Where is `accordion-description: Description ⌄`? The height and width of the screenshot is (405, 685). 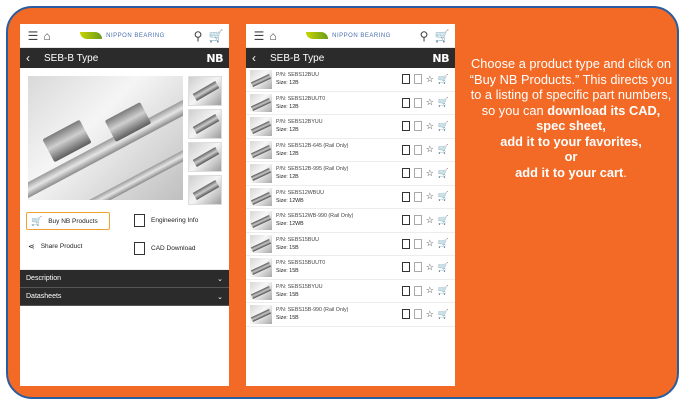
accordion-description: Description ⌄ is located at coordinates (124, 279).